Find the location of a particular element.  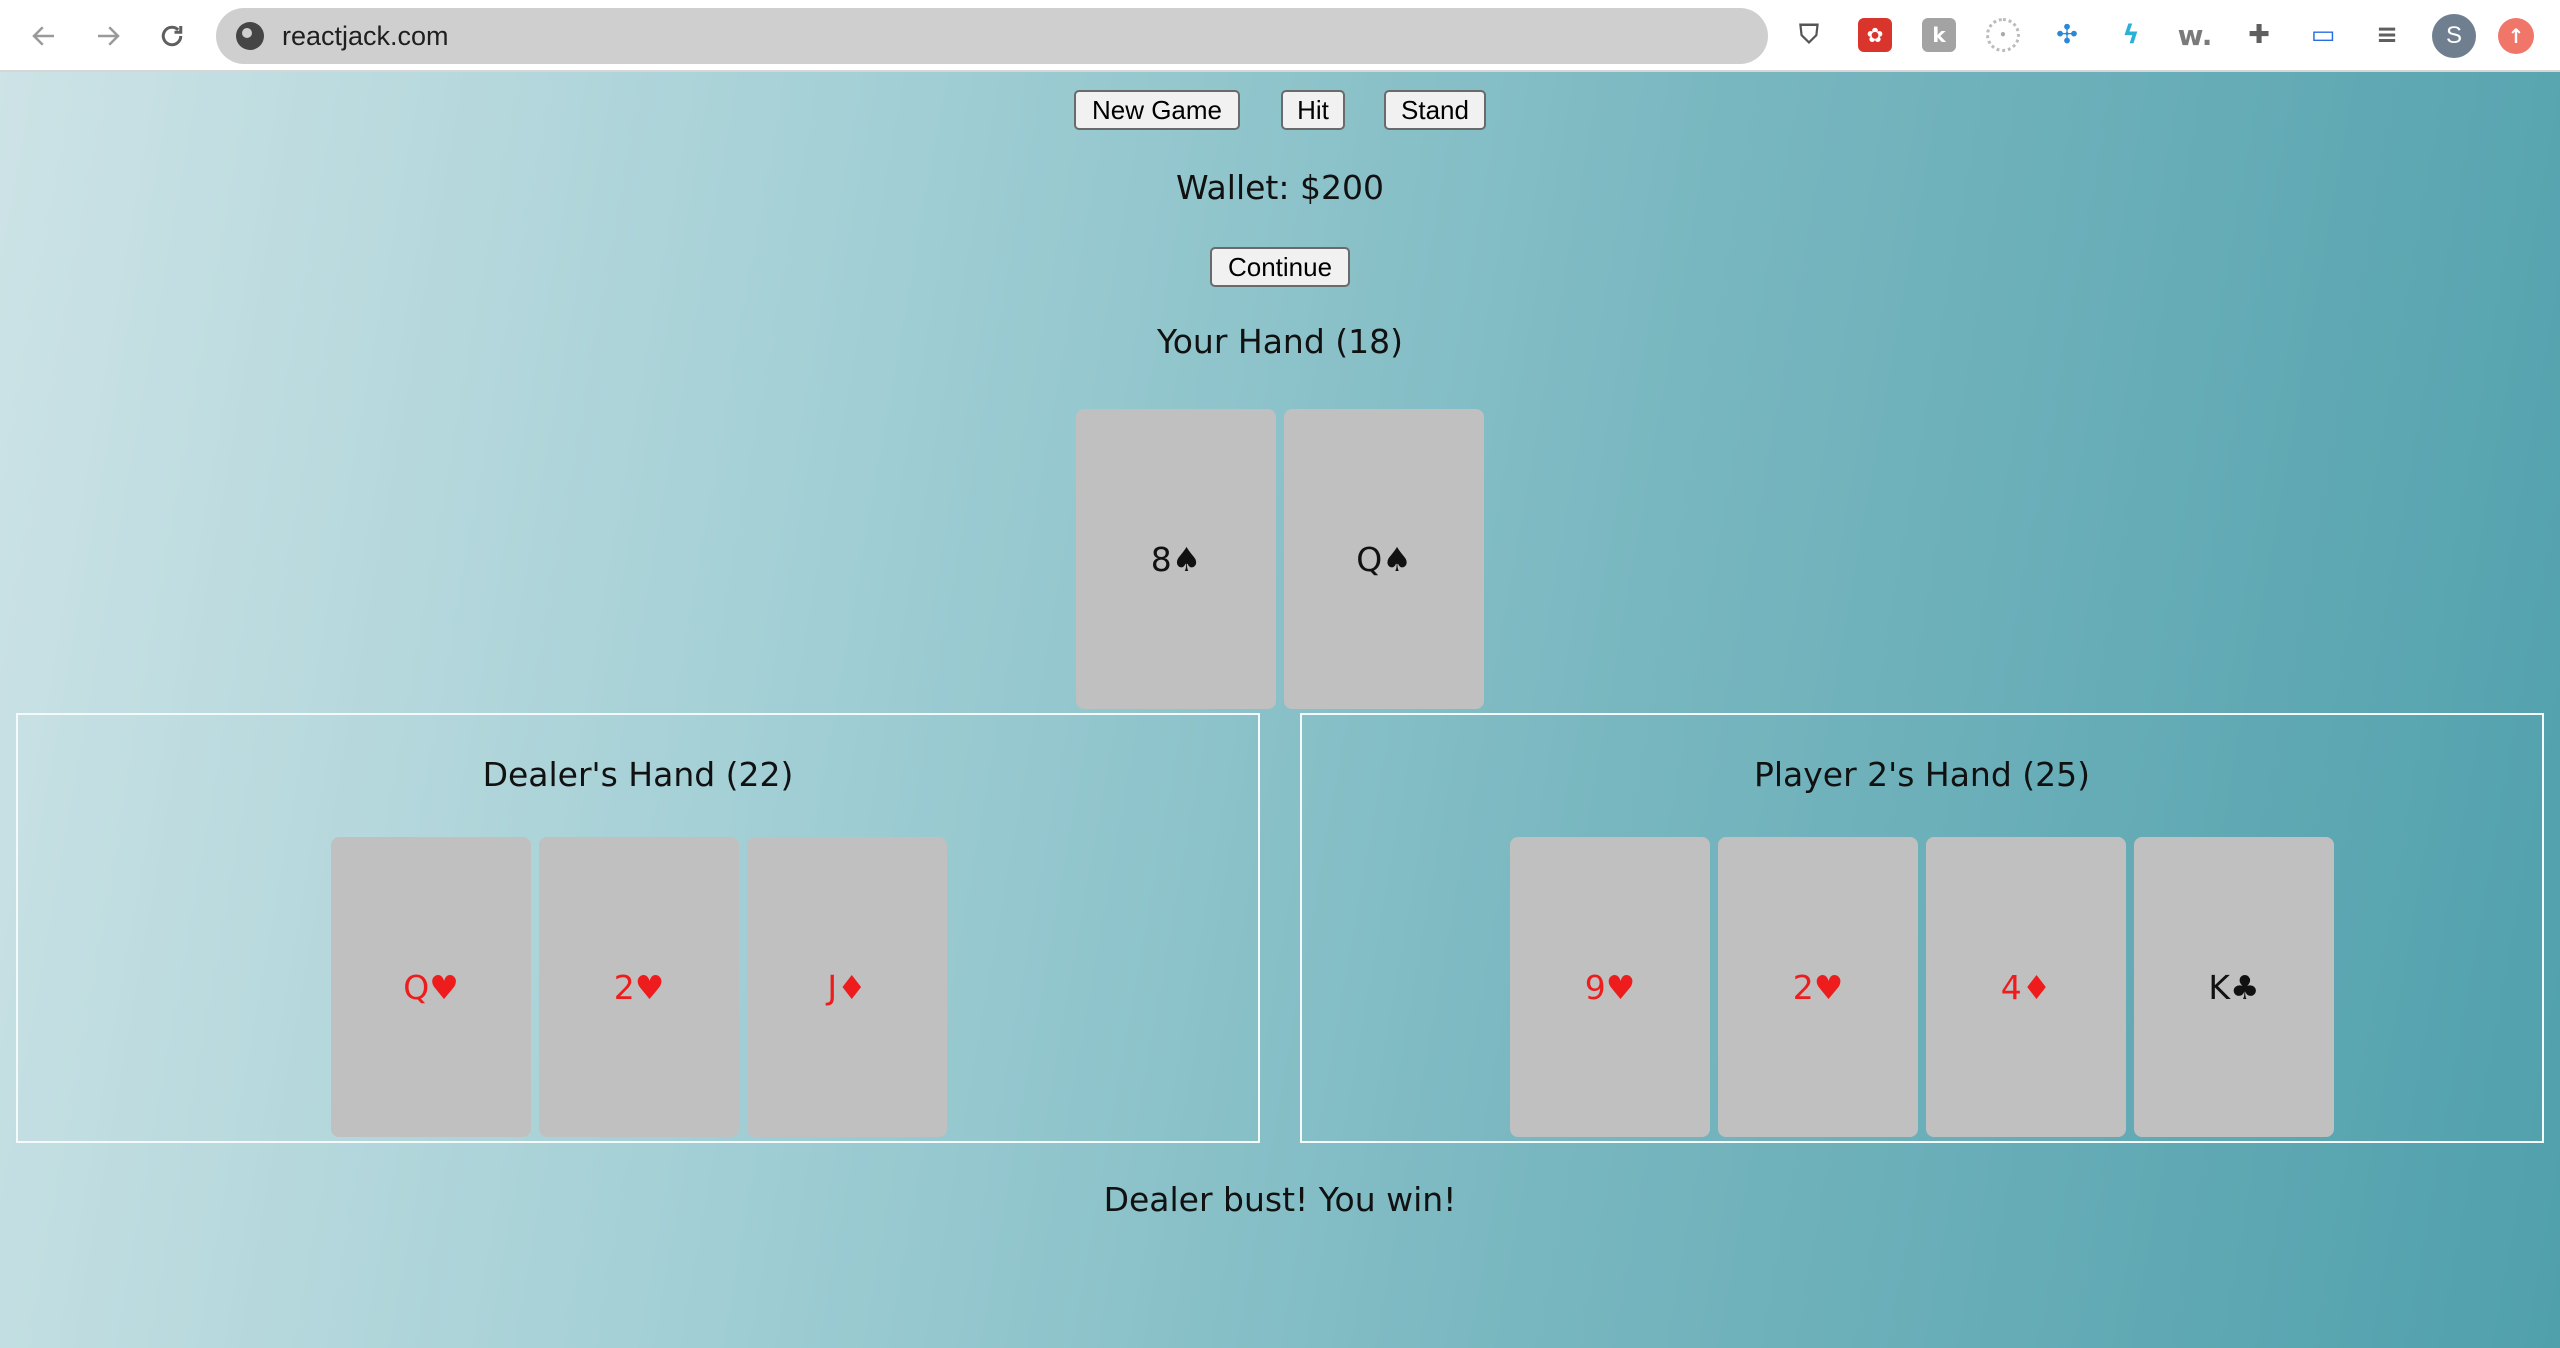

forward-arrow-icon is located at coordinates (108, 36).